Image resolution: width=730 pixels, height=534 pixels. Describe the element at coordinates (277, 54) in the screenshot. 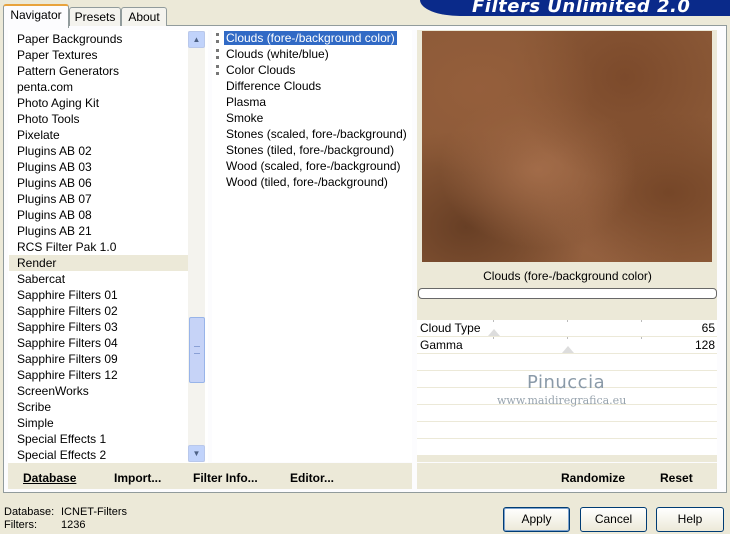

I see `filter-label: Clouds (white/blue)` at that location.